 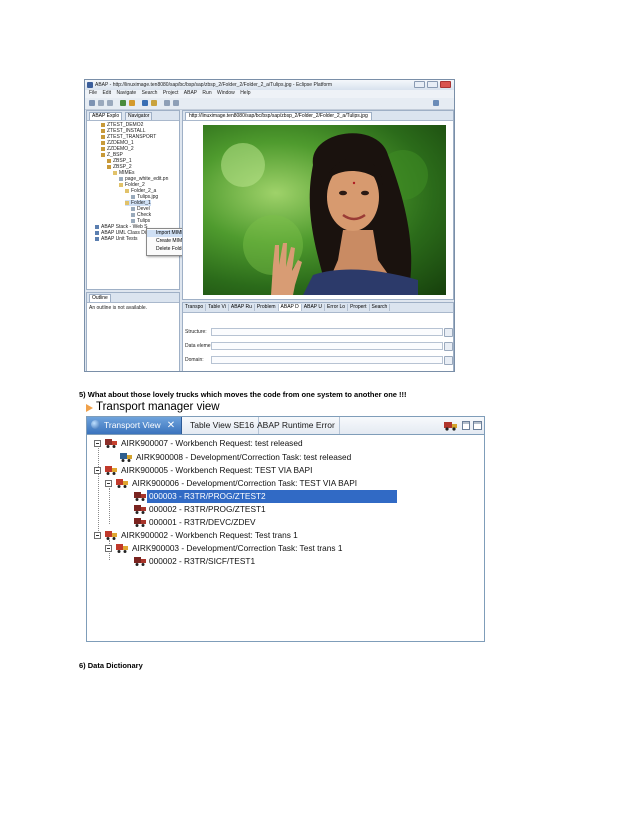 I want to click on transport-truck-icon, so click(x=451, y=426).